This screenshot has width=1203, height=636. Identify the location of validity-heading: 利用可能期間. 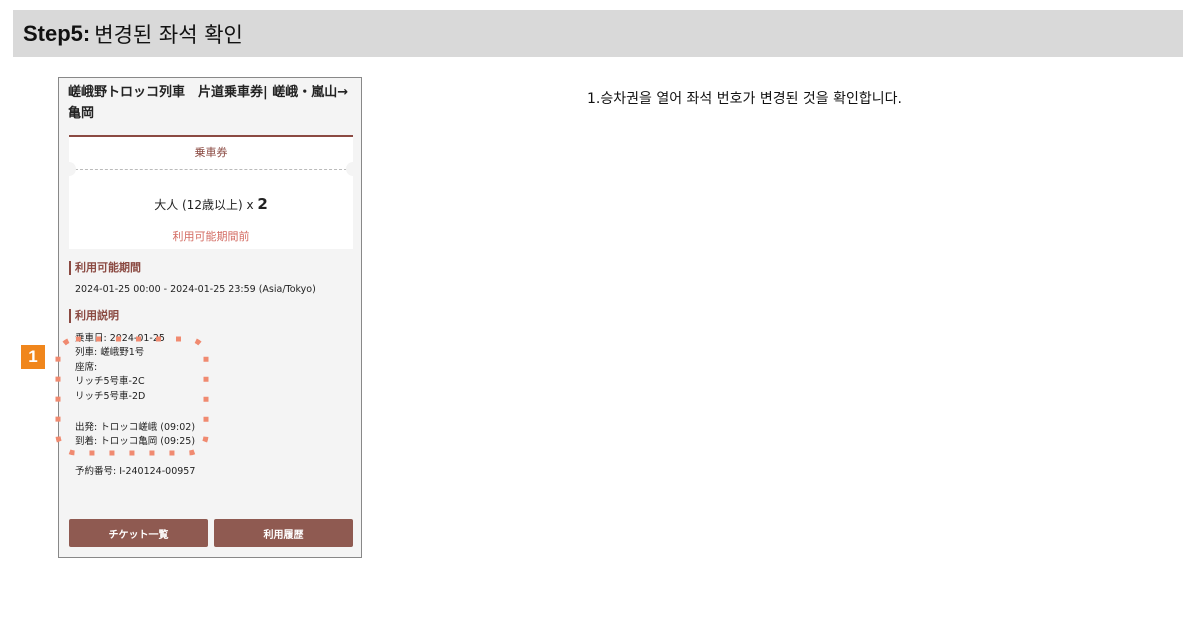
(105, 268).